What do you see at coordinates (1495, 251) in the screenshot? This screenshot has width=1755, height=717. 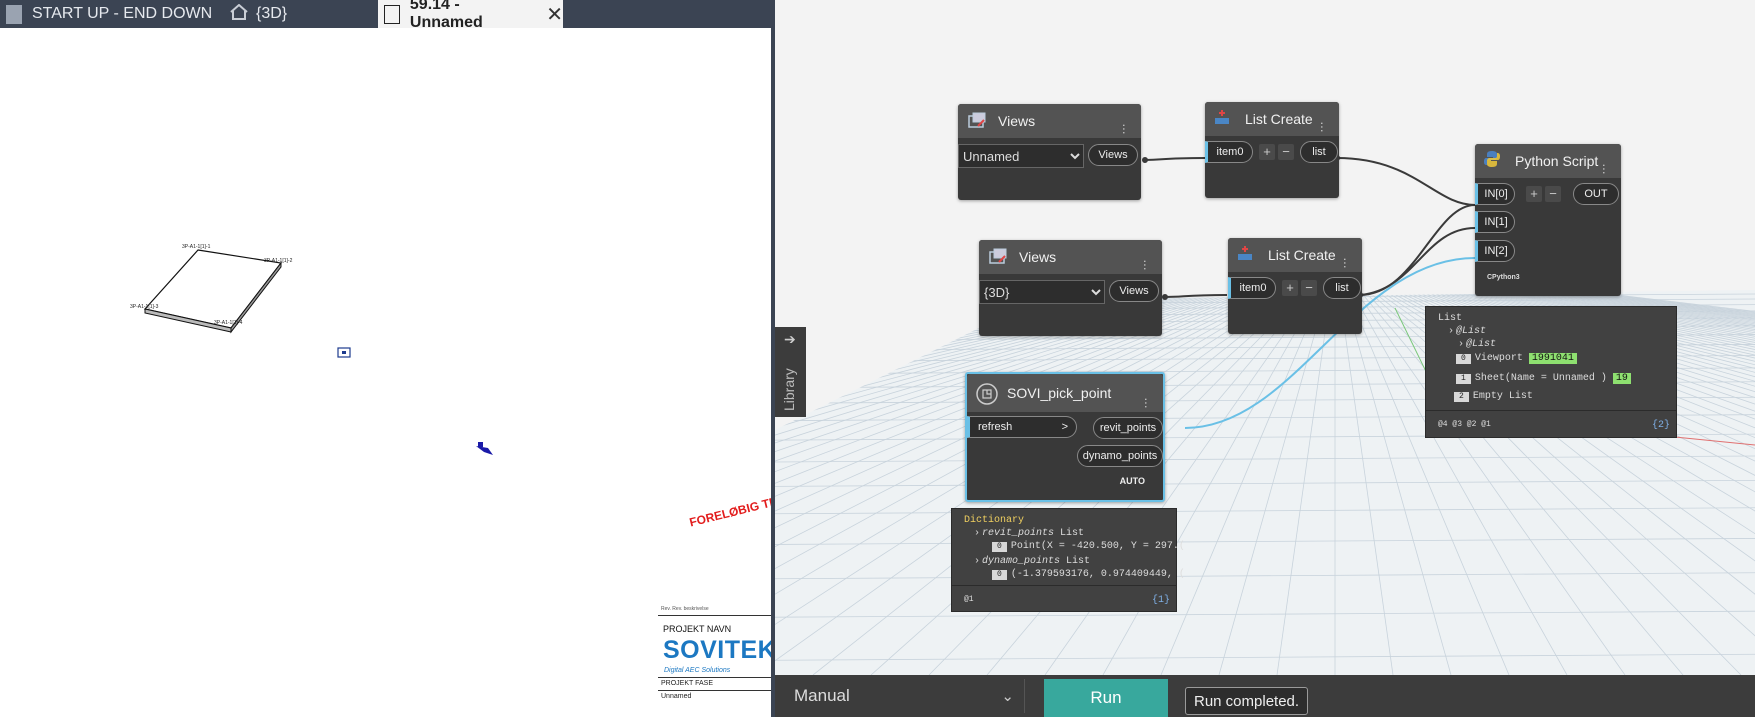 I see `input-port-in2: IN[2]` at bounding box center [1495, 251].